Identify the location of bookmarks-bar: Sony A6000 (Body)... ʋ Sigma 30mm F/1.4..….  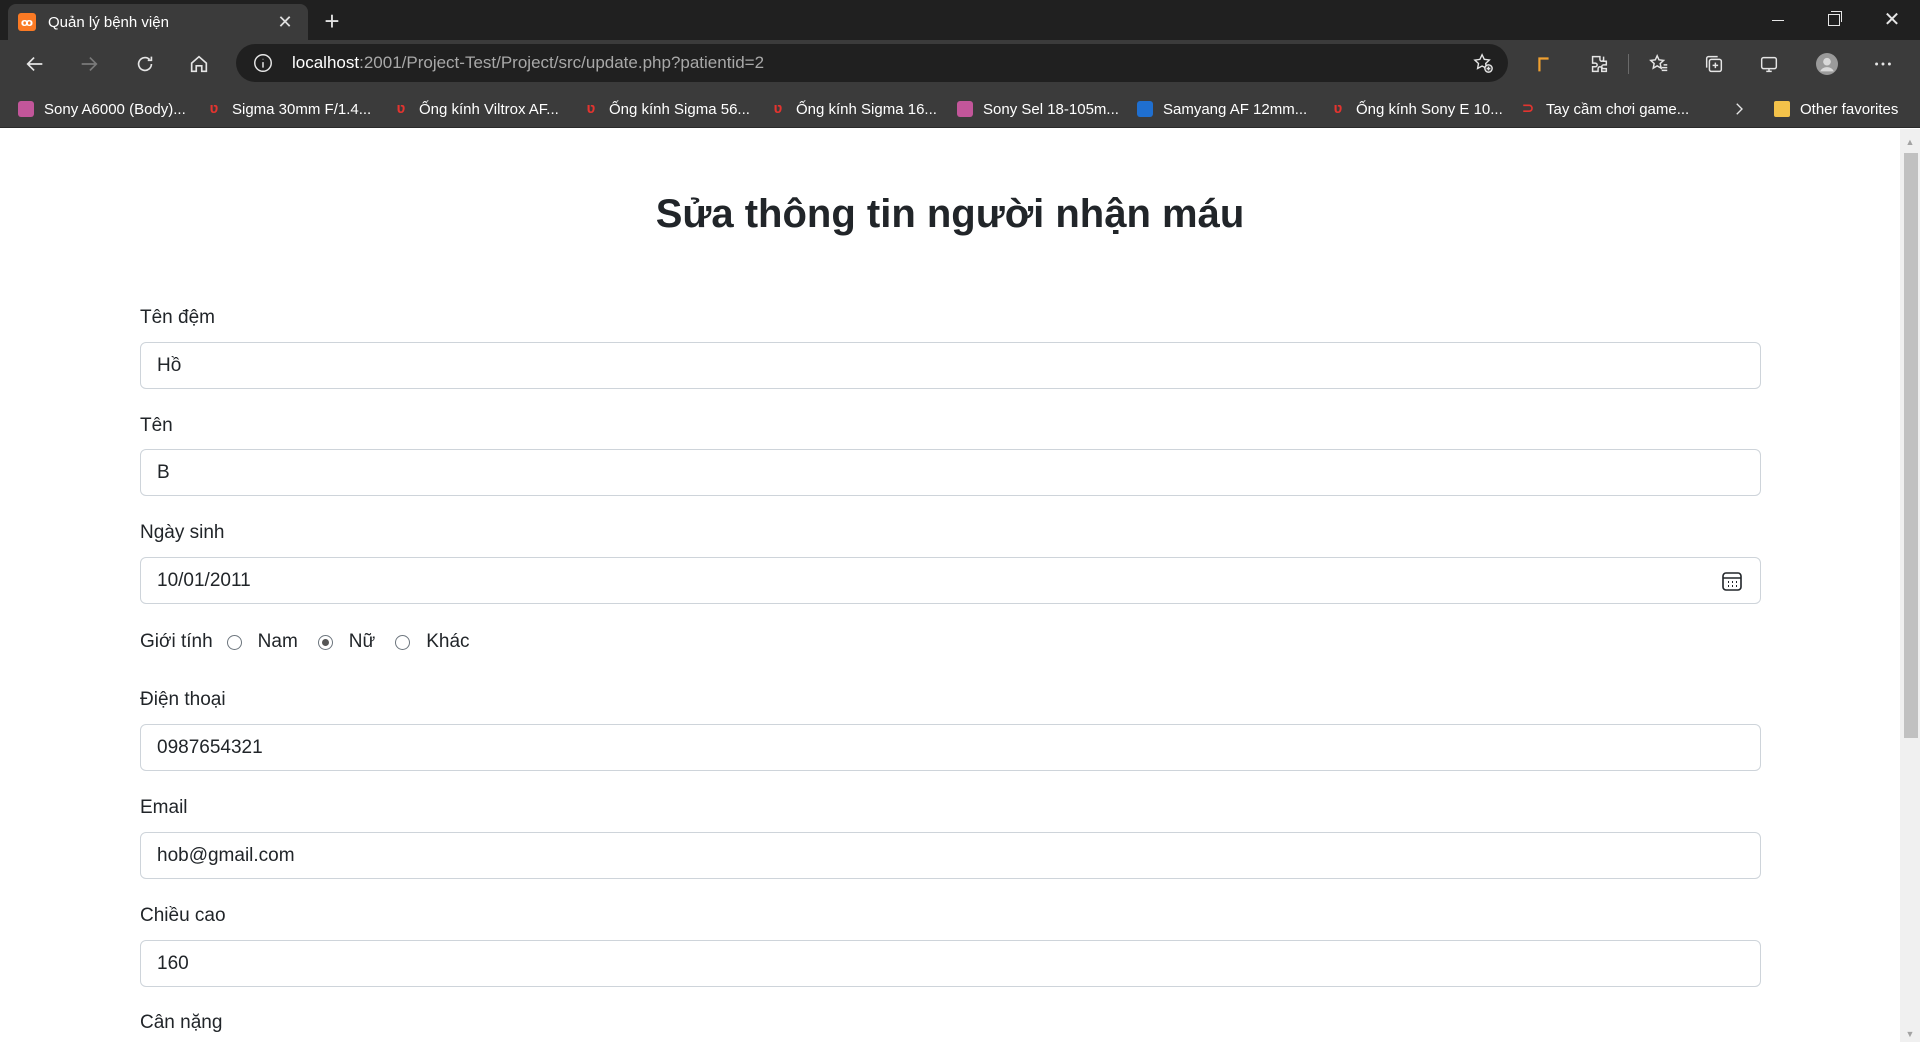
(960, 108).